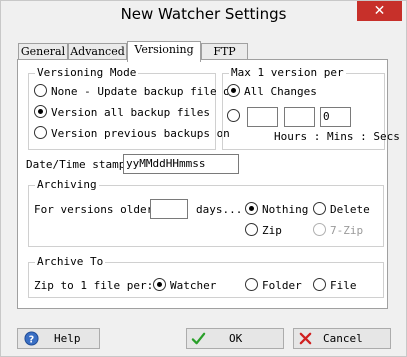 Image resolution: width=407 pixels, height=357 pixels. What do you see at coordinates (140, 133) in the screenshot?
I see `versioning-option-previous-label: Version previous backups on` at bounding box center [140, 133].